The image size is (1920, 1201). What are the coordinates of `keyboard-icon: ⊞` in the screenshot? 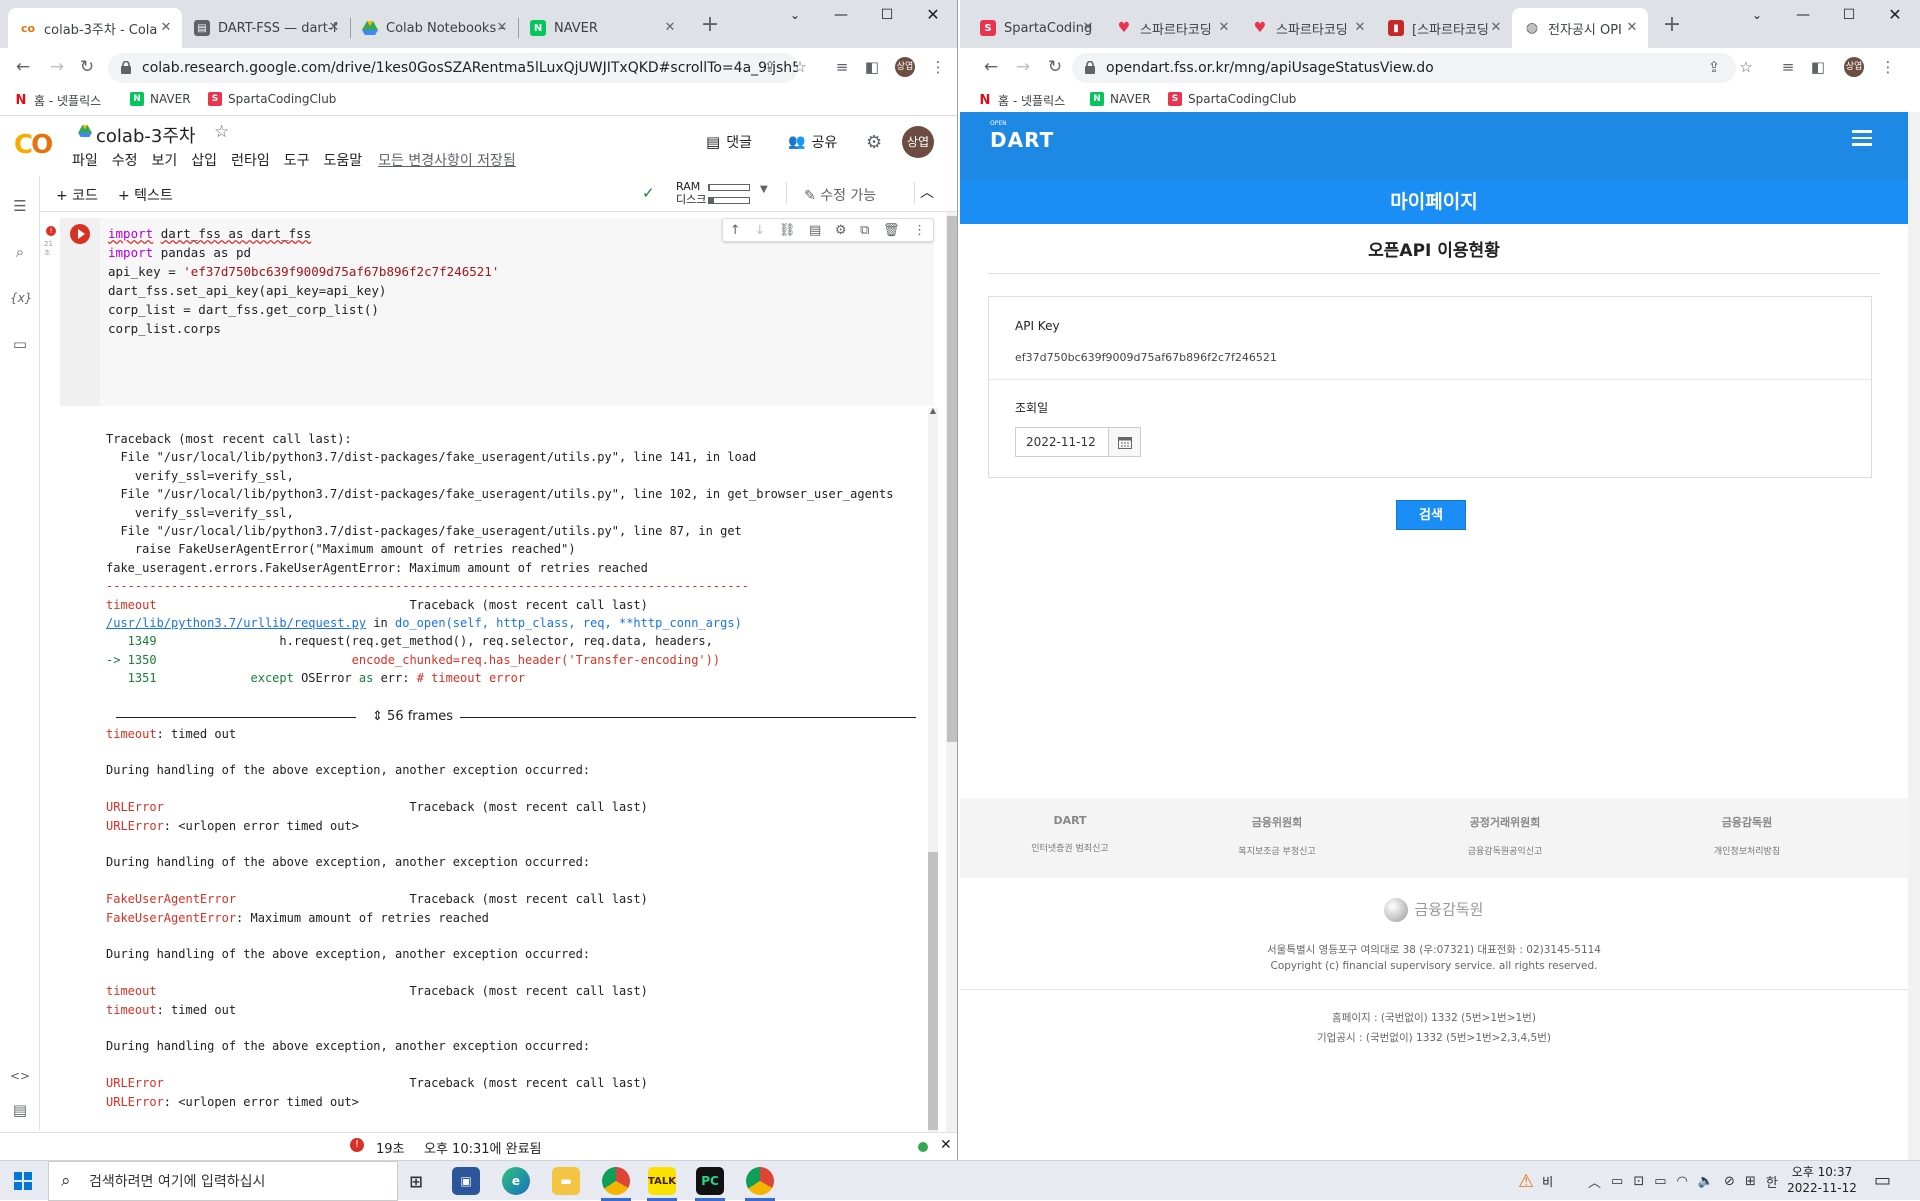 It's located at (1750, 1181).